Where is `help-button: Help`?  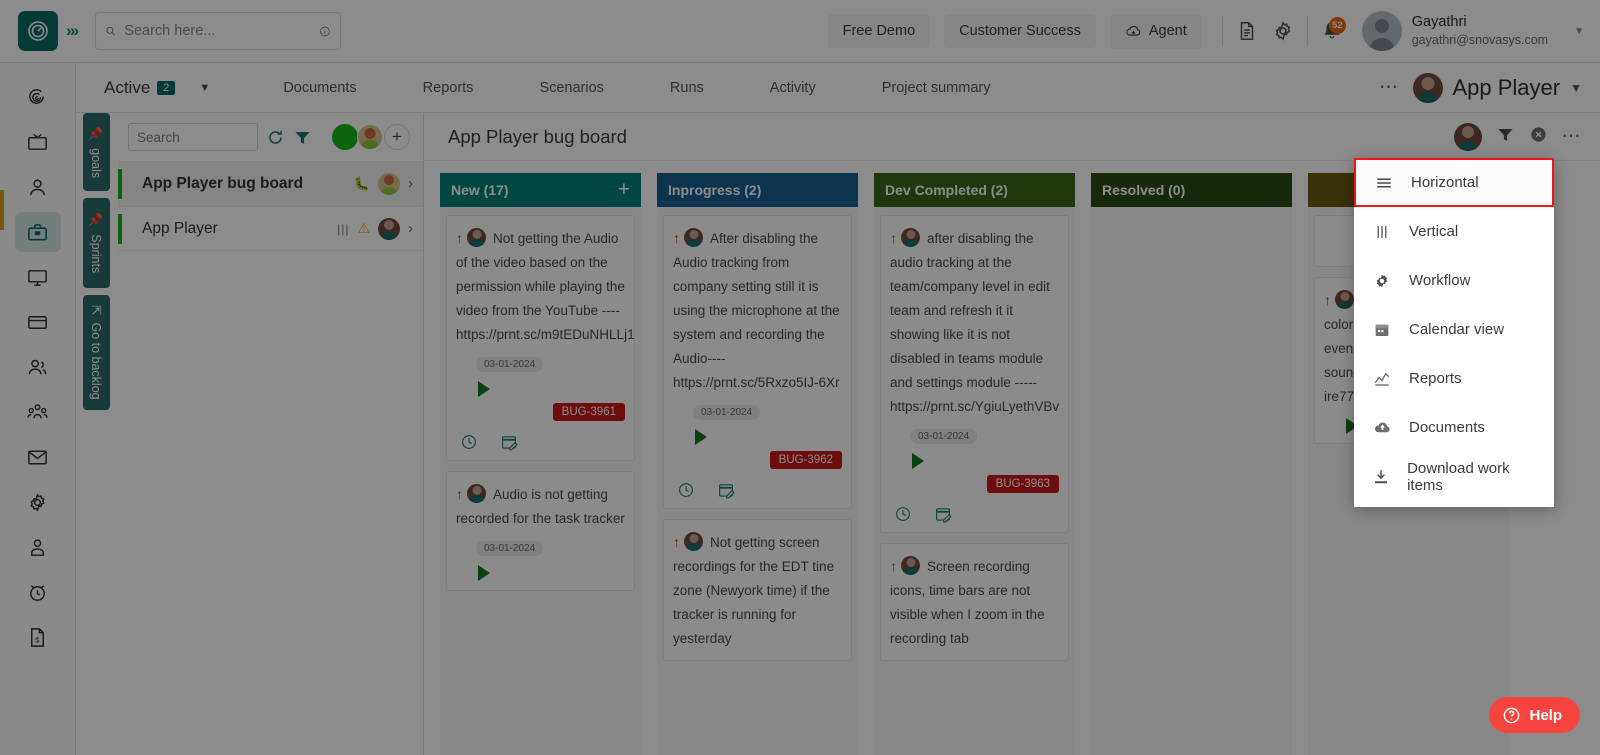
help-button: Help is located at coordinates (1534, 715).